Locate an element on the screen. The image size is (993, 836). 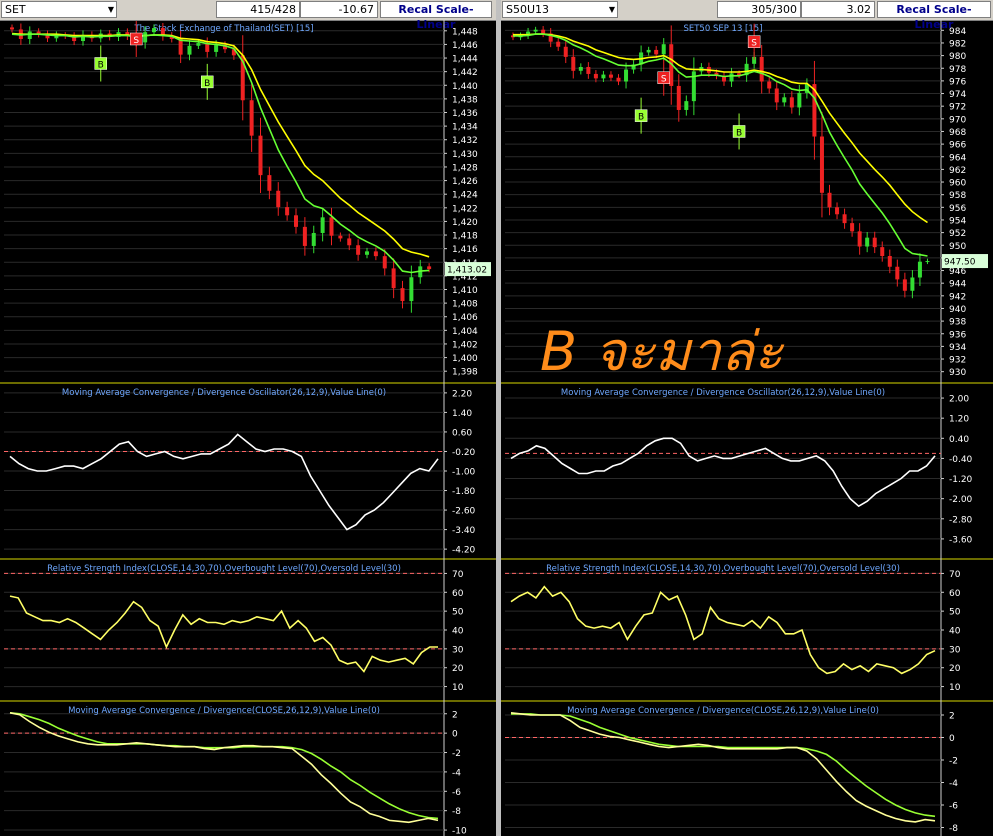
axis-tick-label: -6 is located at coordinates (953, 807).